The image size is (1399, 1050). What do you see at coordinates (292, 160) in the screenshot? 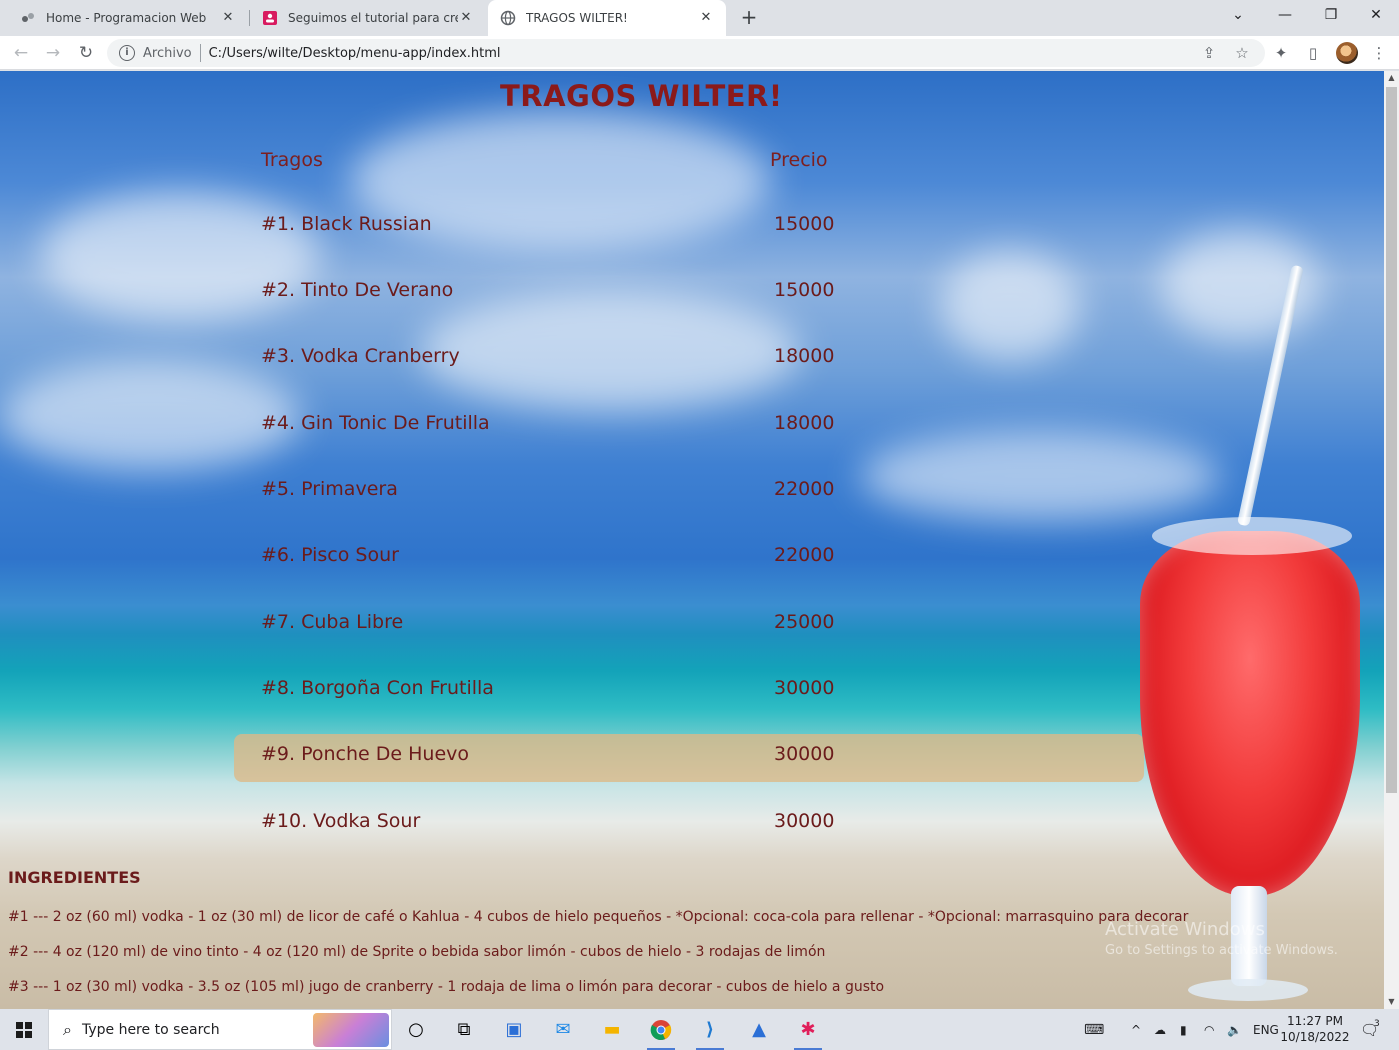
I see `column-header-drinks: Tragos` at bounding box center [292, 160].